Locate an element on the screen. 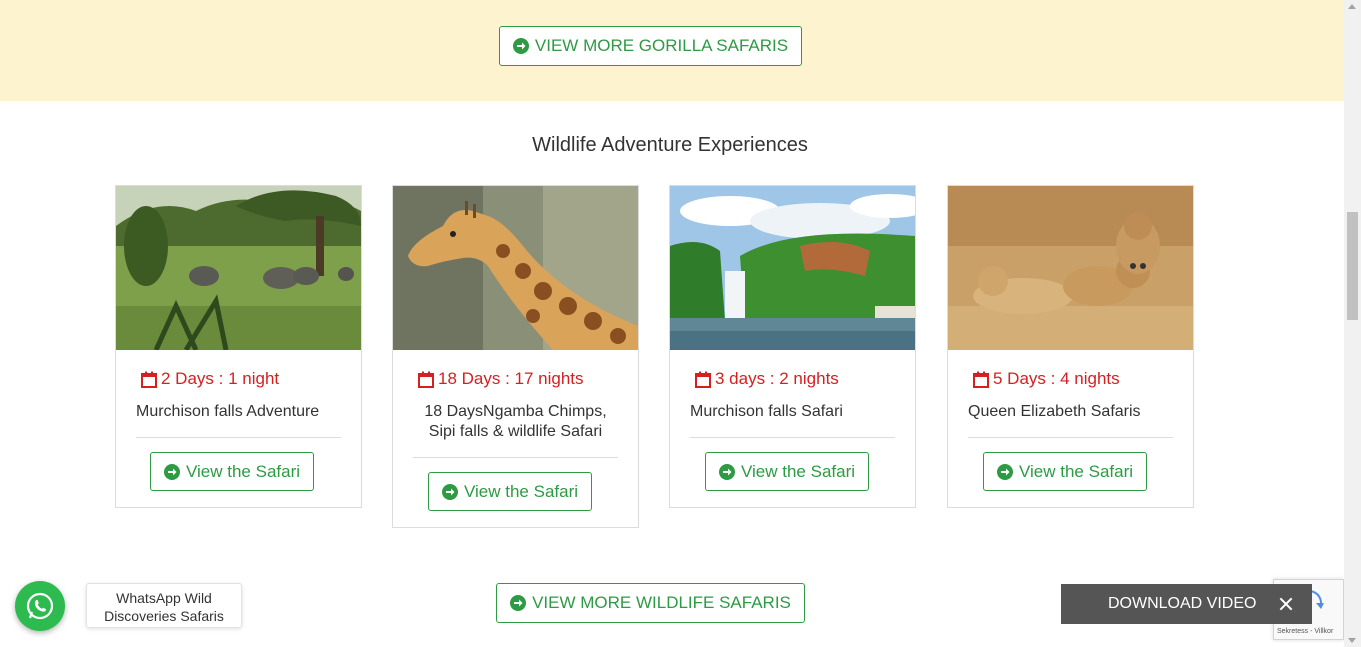 This screenshot has height=647, width=1361. download-video-bar: DOWNLOAD VIDEO is located at coordinates (1186, 604).